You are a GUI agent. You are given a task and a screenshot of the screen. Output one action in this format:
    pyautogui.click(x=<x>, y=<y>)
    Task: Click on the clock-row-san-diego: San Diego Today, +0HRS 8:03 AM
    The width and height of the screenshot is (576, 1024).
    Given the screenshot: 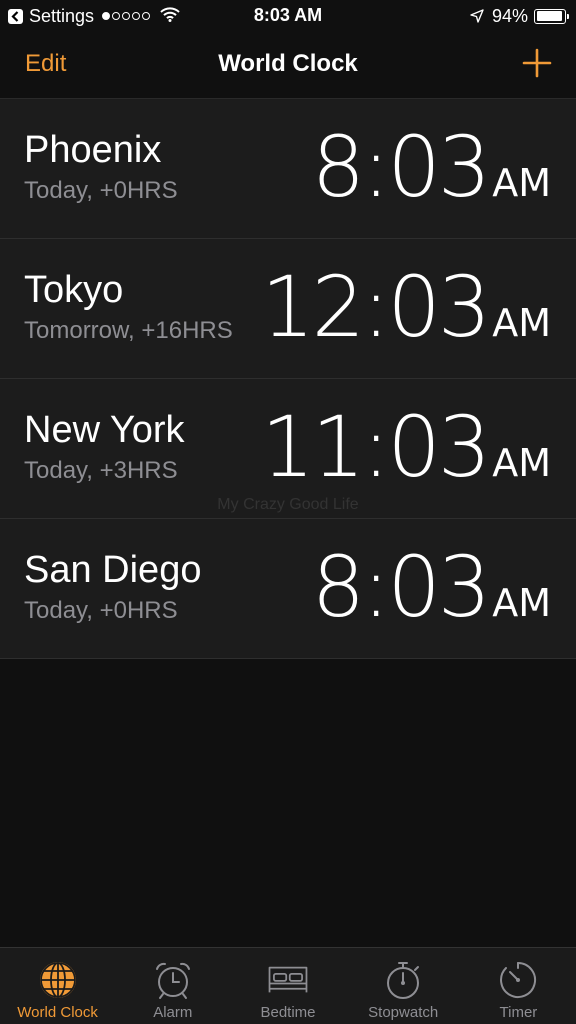 What is the action you would take?
    pyautogui.click(x=288, y=589)
    